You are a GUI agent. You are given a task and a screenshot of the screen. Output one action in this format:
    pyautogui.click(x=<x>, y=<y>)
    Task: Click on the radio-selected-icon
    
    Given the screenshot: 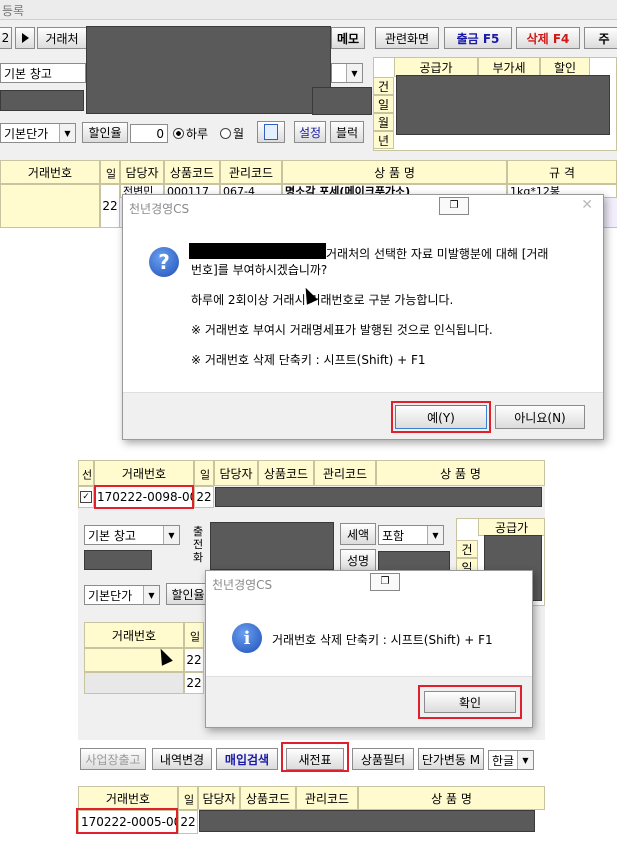 What is the action you would take?
    pyautogui.click(x=178, y=133)
    